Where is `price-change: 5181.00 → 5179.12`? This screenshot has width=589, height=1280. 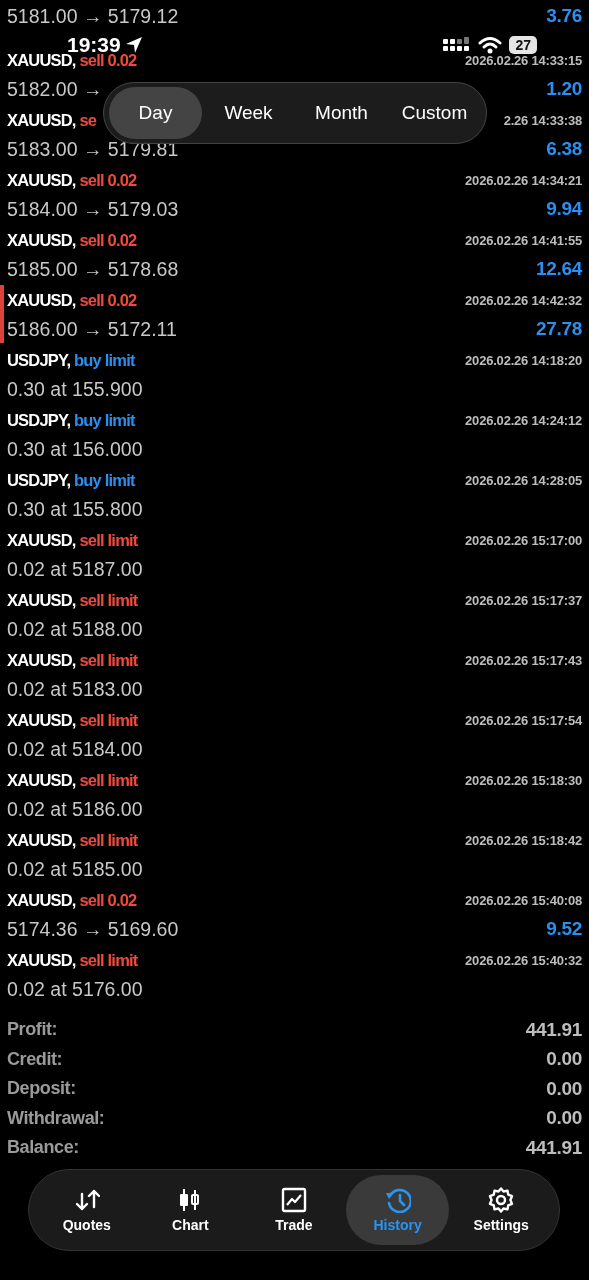
price-change: 5181.00 → 5179.12 is located at coordinates (93, 16).